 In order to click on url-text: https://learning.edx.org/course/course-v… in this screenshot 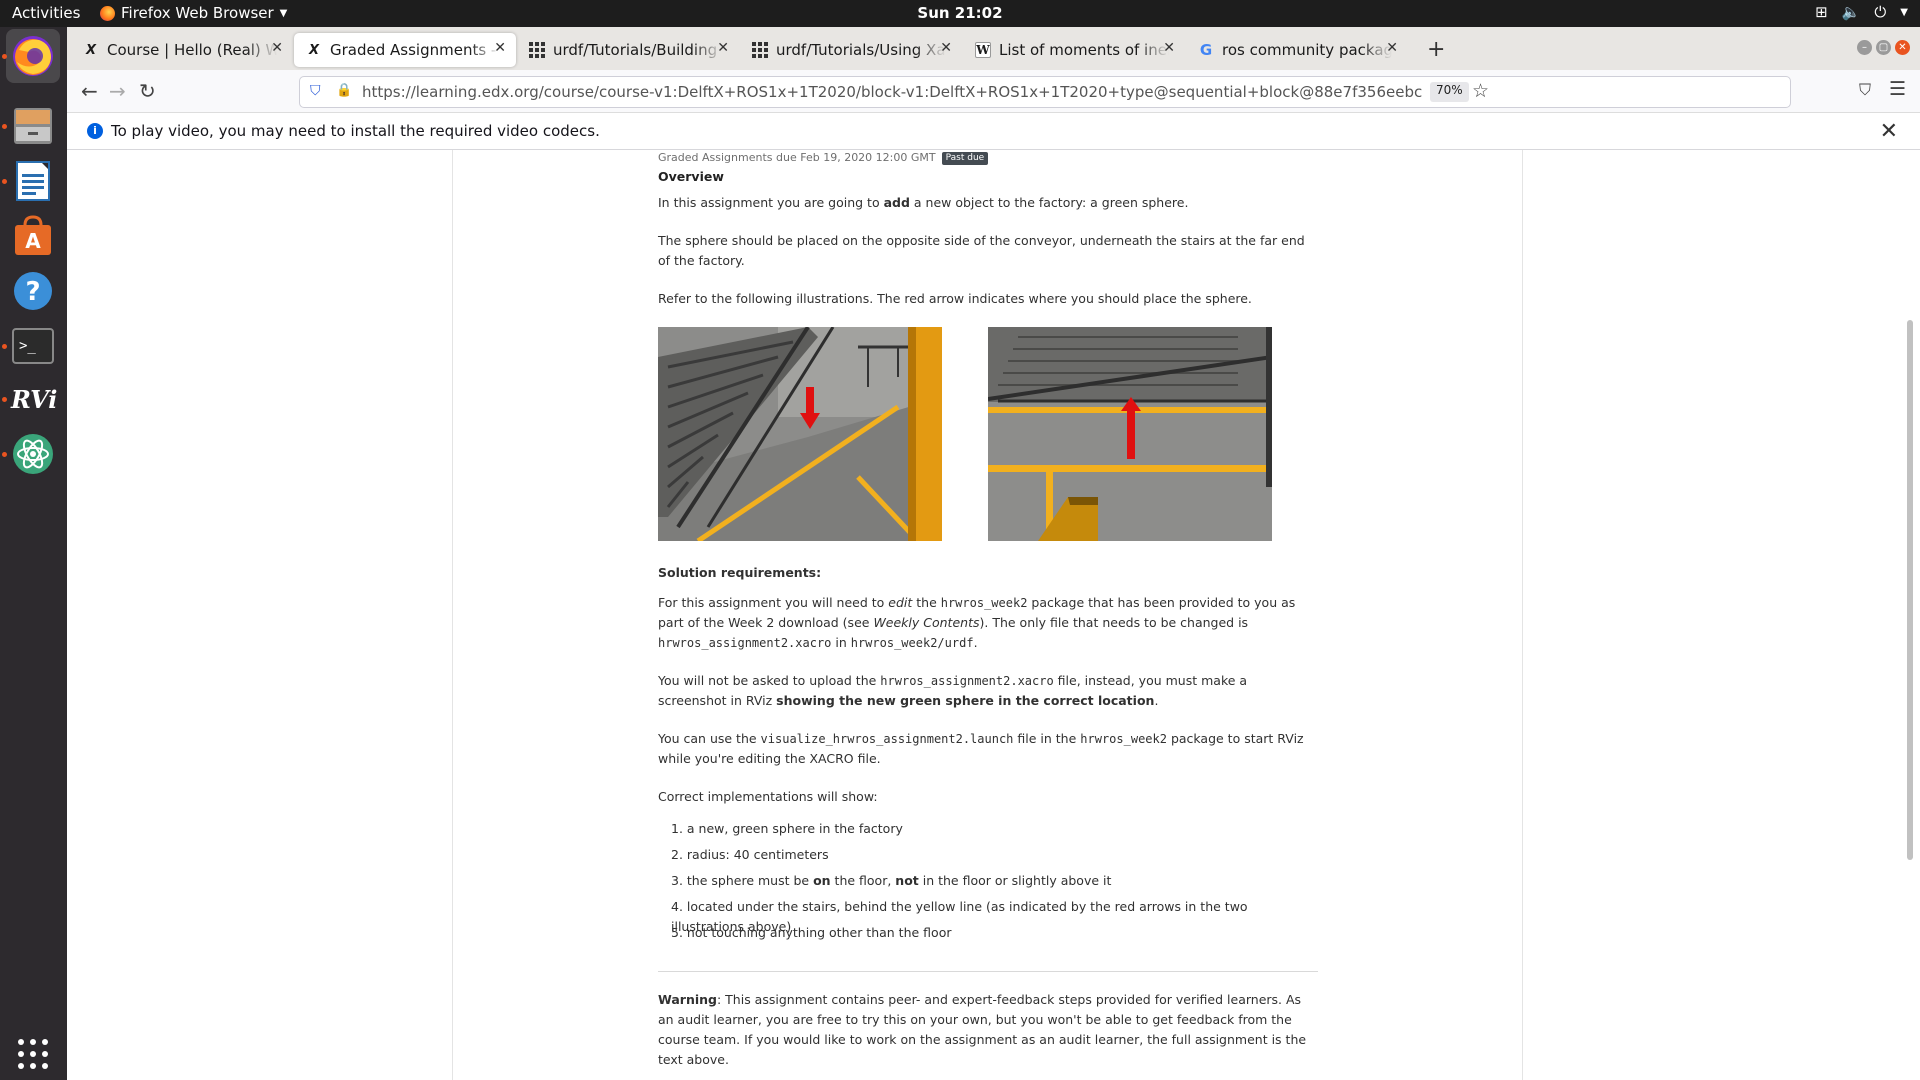, I will do `click(892, 92)`.